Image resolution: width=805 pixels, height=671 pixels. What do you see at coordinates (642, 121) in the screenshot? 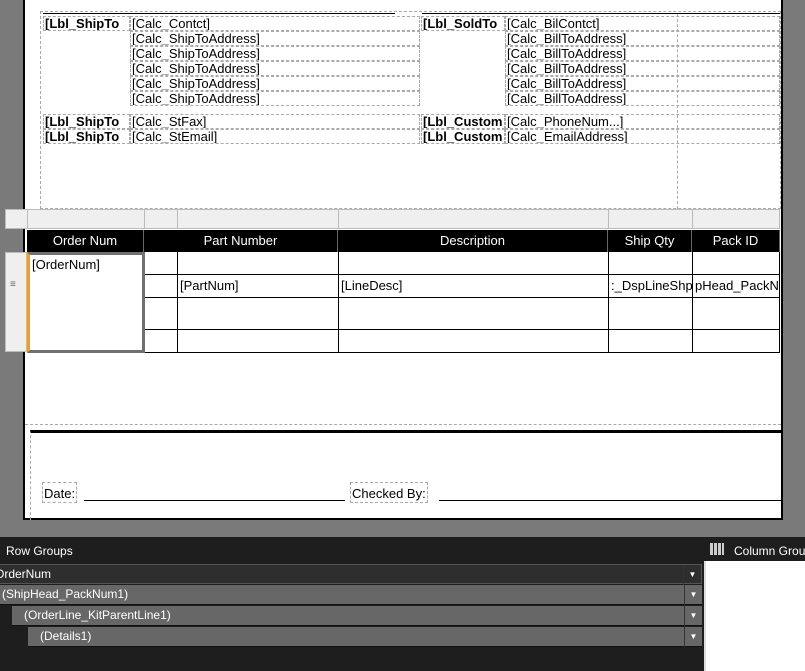
I see `customer-phone: [Calc_PhoneNum...]` at bounding box center [642, 121].